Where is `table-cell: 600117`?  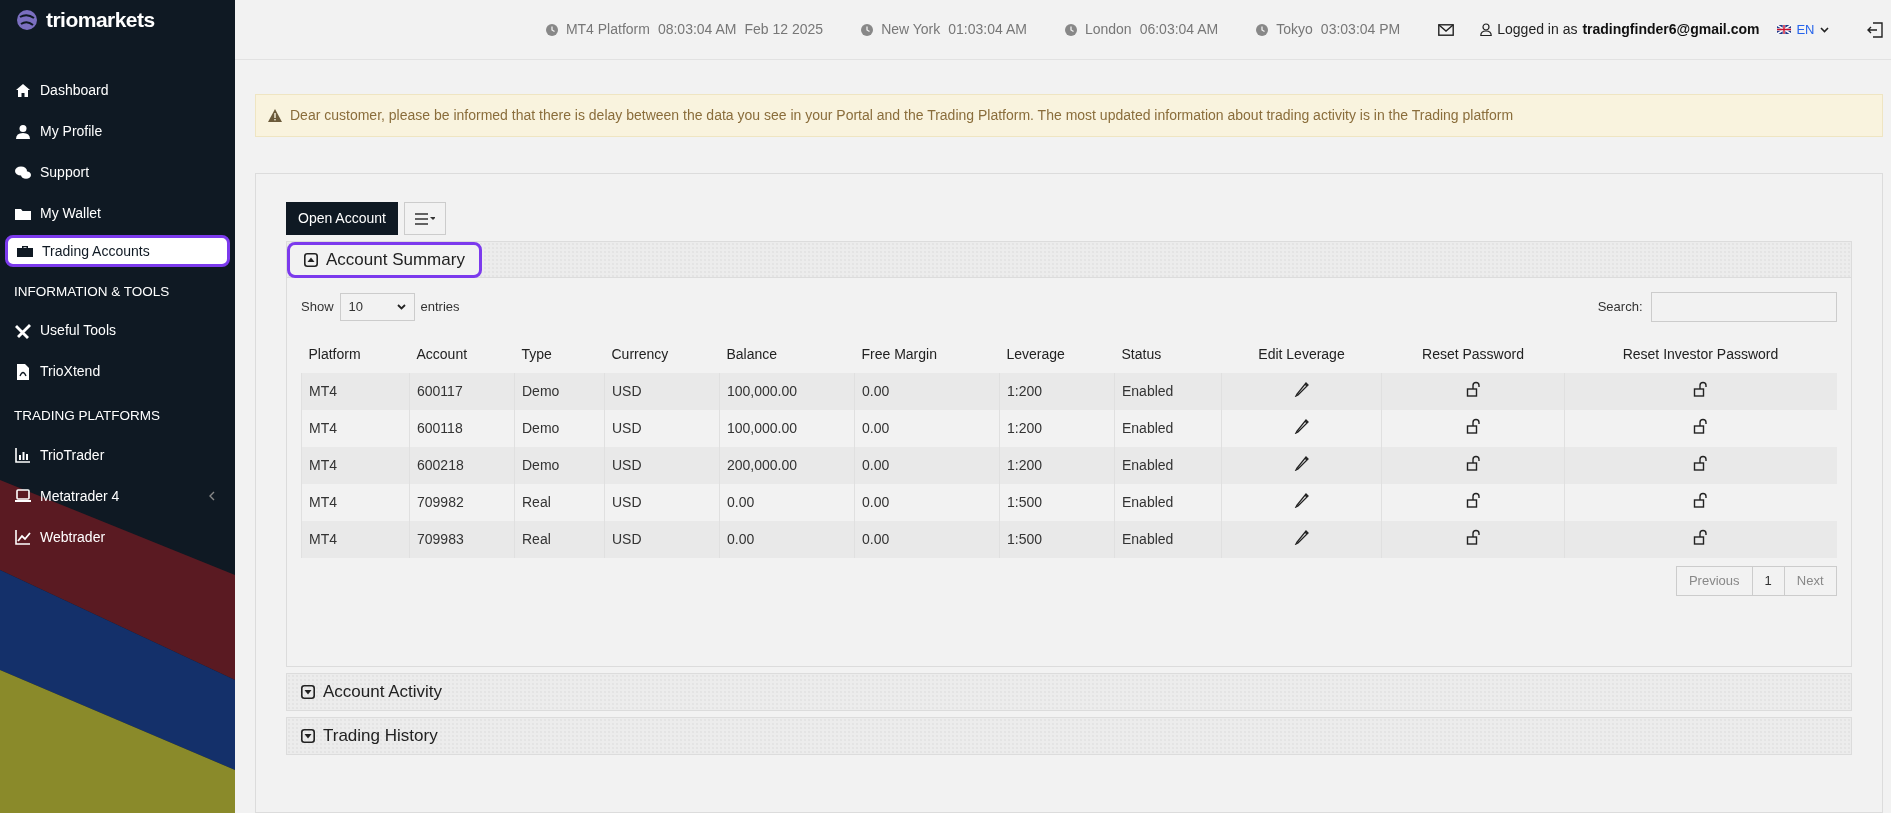 table-cell: 600117 is located at coordinates (462, 391).